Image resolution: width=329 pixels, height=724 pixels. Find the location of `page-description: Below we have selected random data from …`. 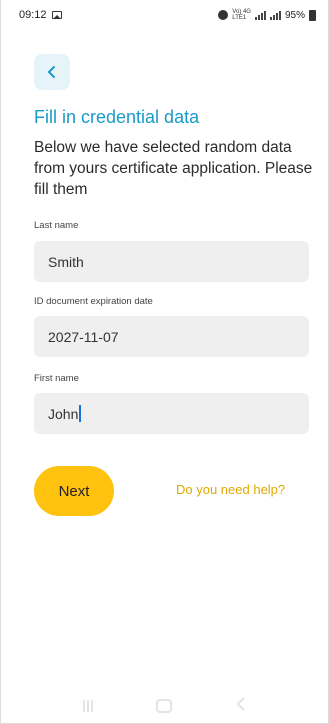

page-description: Below we have selected random data from … is located at coordinates (173, 168).